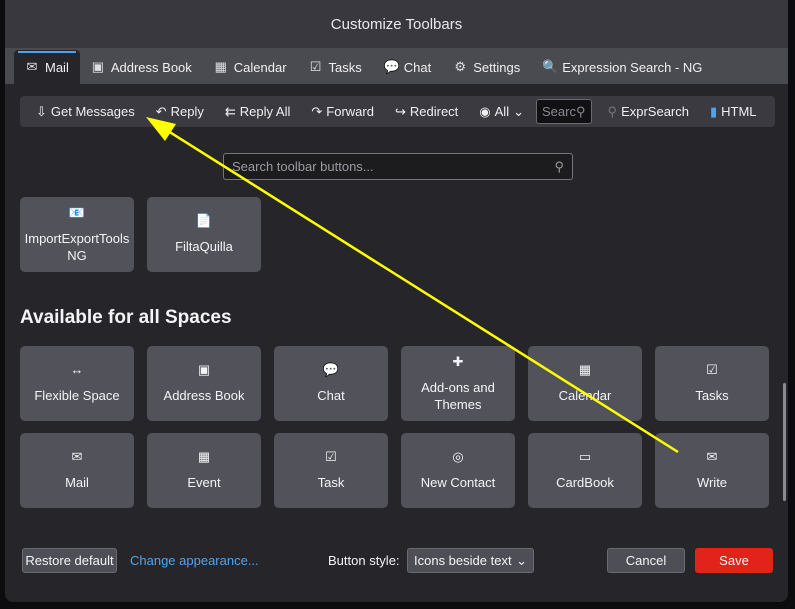 The width and height of the screenshot is (795, 609). I want to click on toolbar-item-tile: 📄 FiltaQuilla, so click(204, 234).